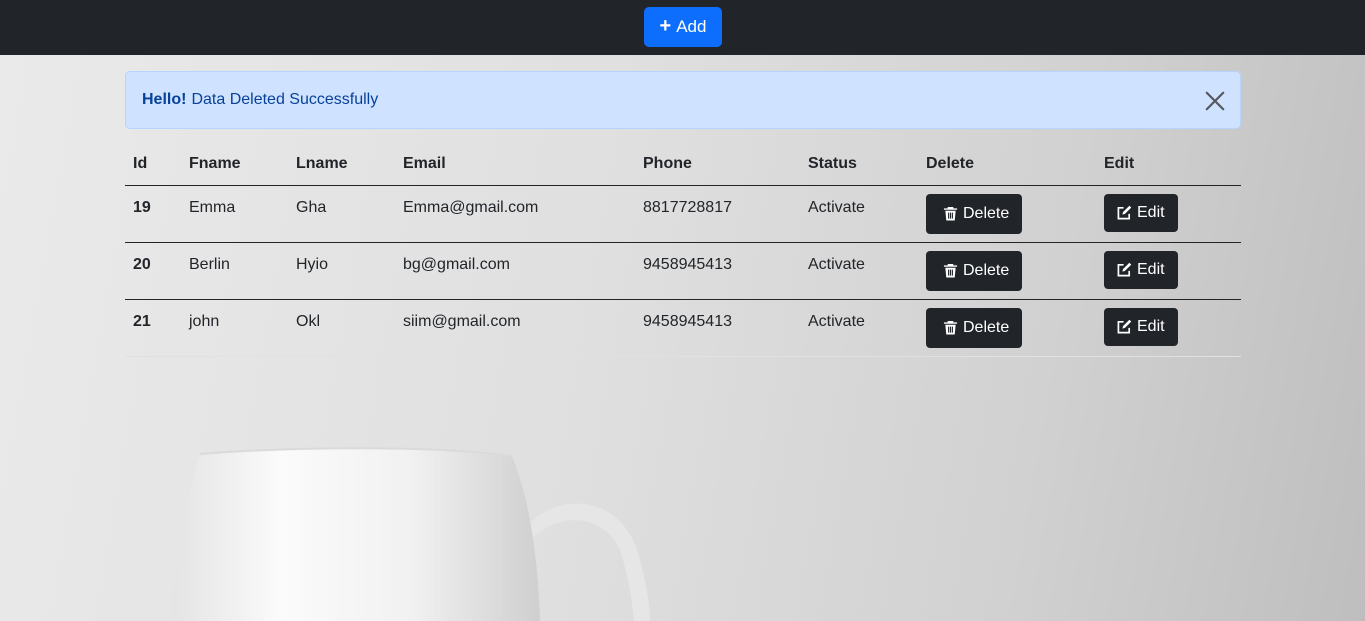 The height and width of the screenshot is (621, 1365). I want to click on cell-phone: 8817728817, so click(717, 214).